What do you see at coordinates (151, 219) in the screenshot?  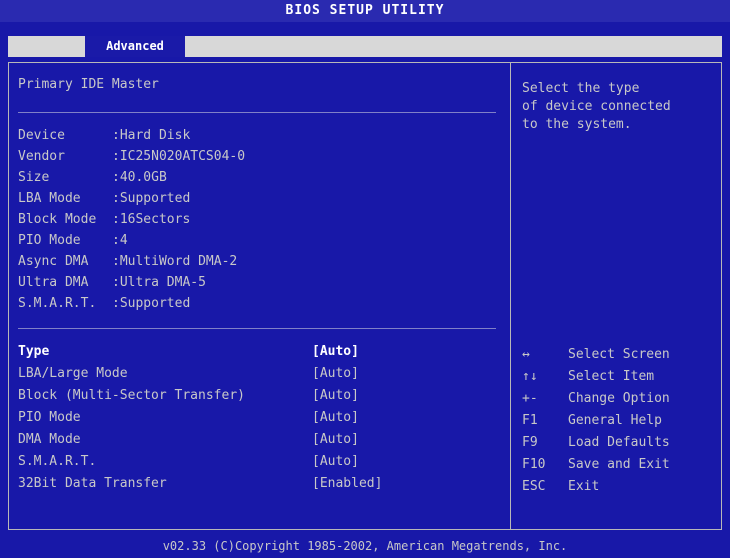 I see `device-info-value: :16Sectors` at bounding box center [151, 219].